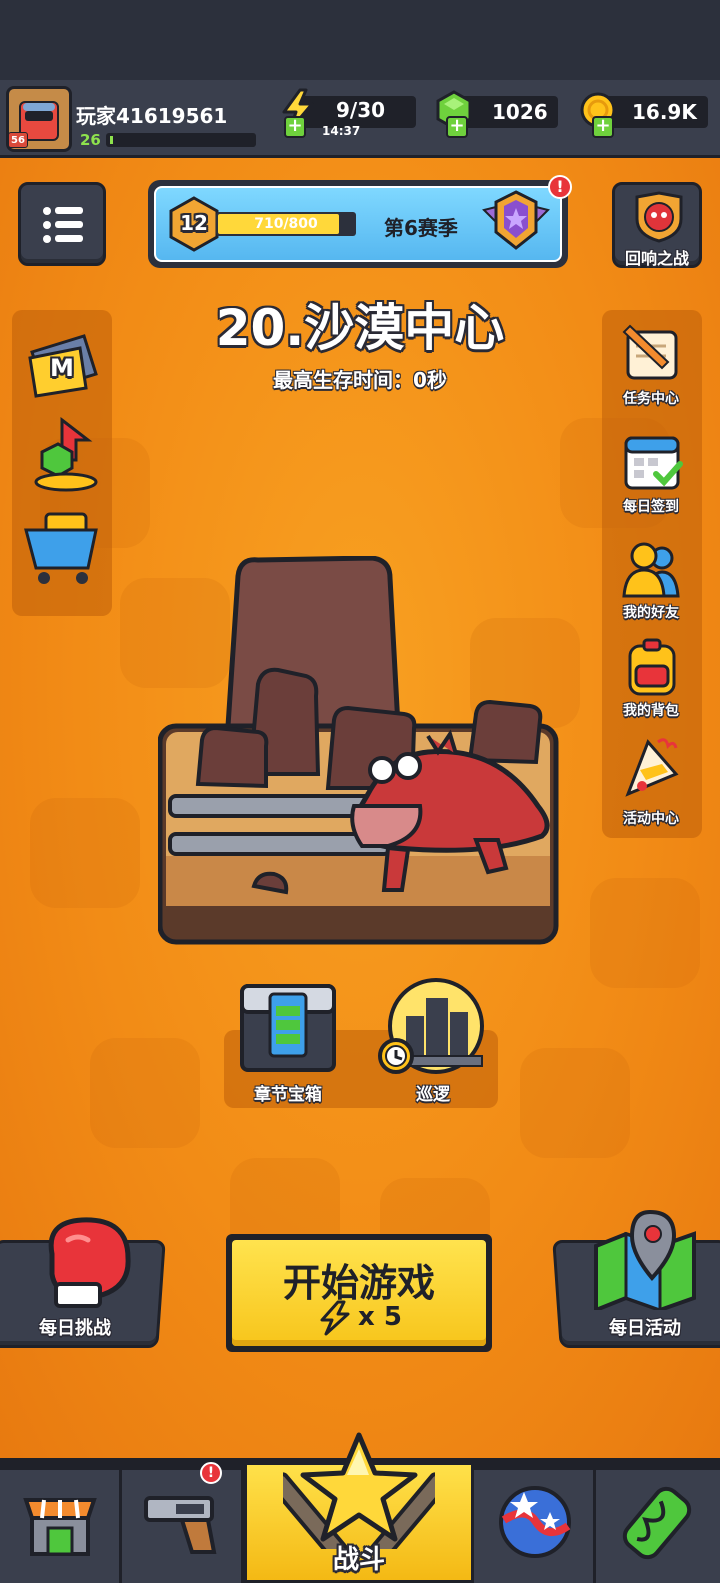 The width and height of the screenshot is (720, 1583). I want to click on calendar-check-icon, so click(653, 463).